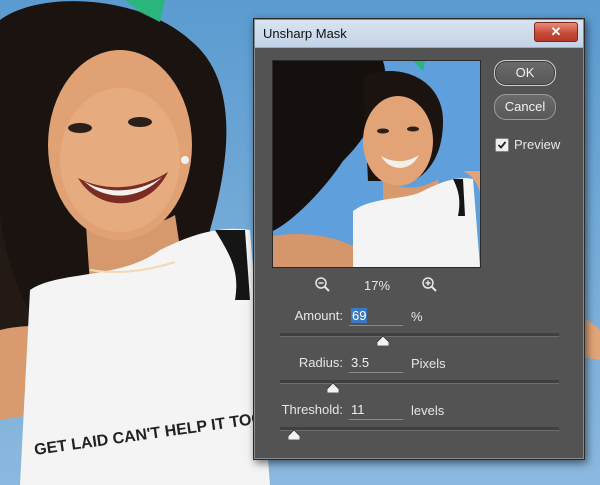 The image size is (600, 485). I want to click on preview-image, so click(376, 164).